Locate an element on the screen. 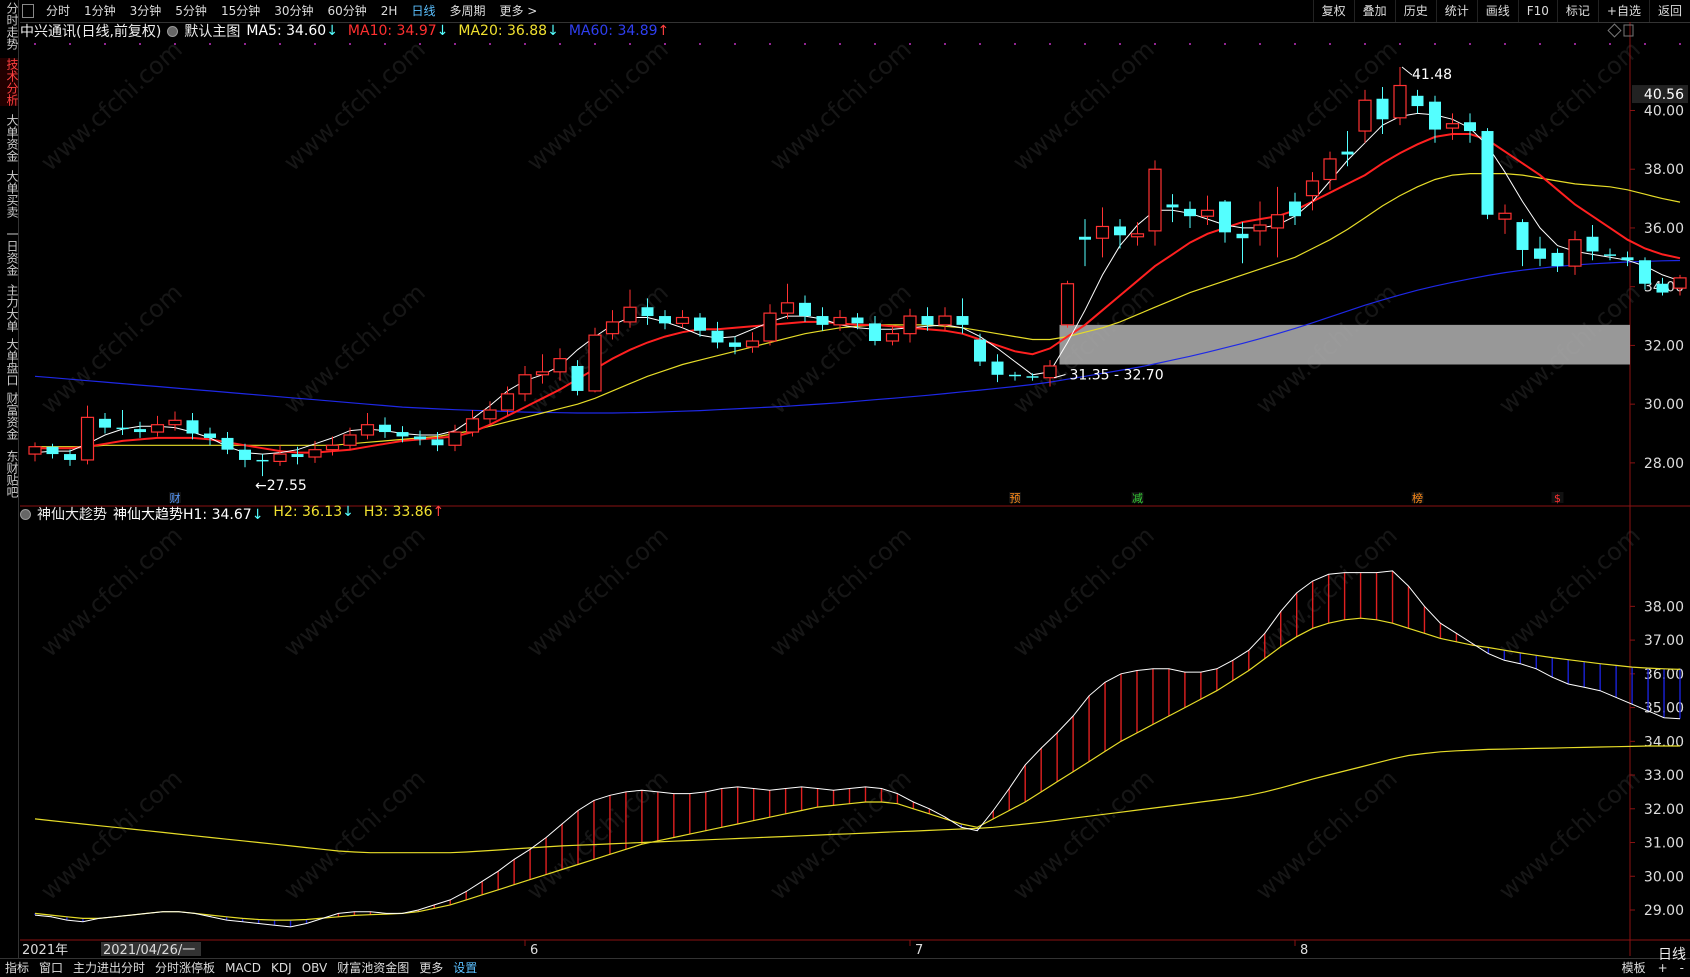 The image size is (1690, 977). sidebar-item-4: 一日资金 is located at coordinates (9, 252).